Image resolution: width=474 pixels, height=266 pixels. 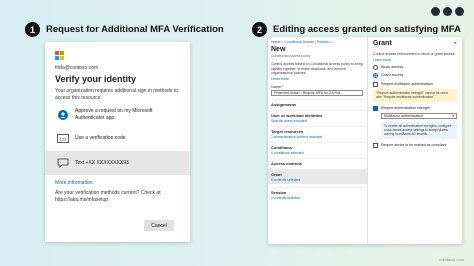 I want to click on checkbox-label: Require device to be marked as compliant, so click(x=414, y=144).